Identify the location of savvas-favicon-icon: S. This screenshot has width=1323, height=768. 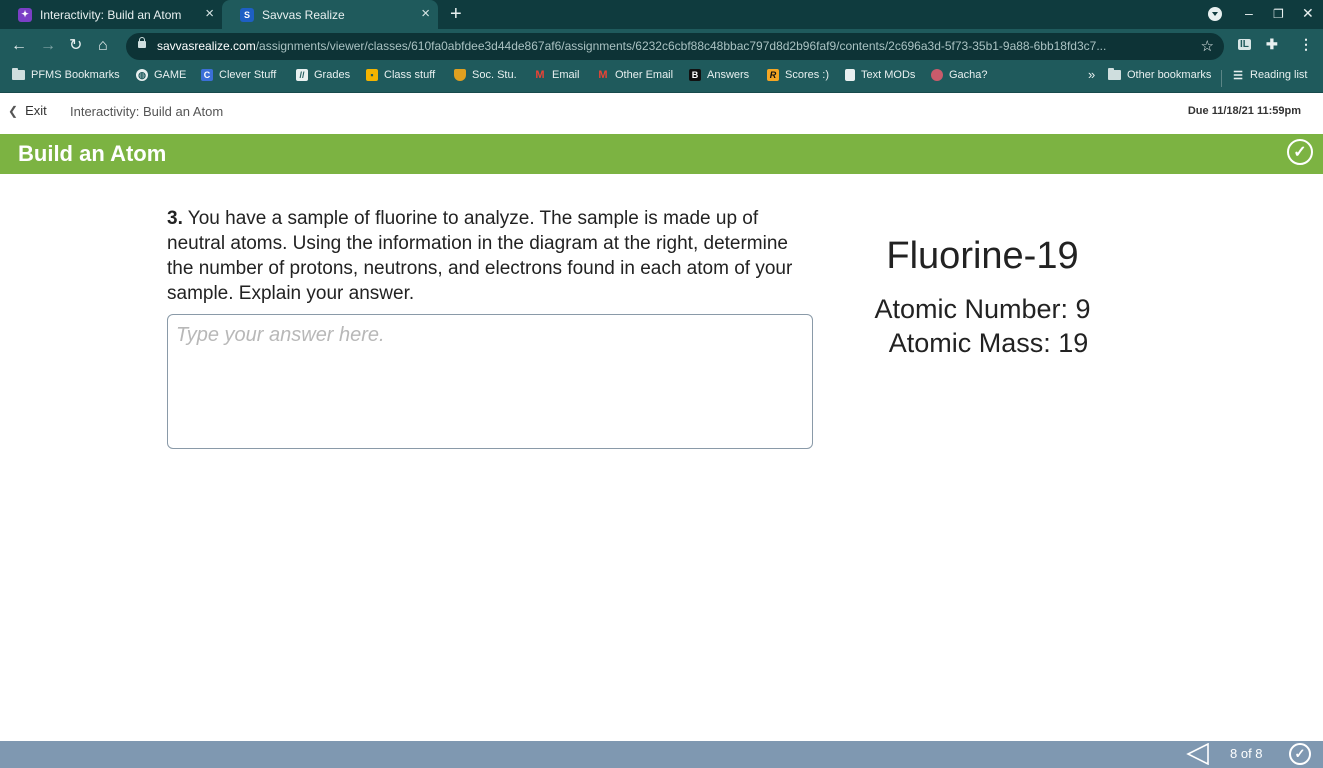
(247, 14).